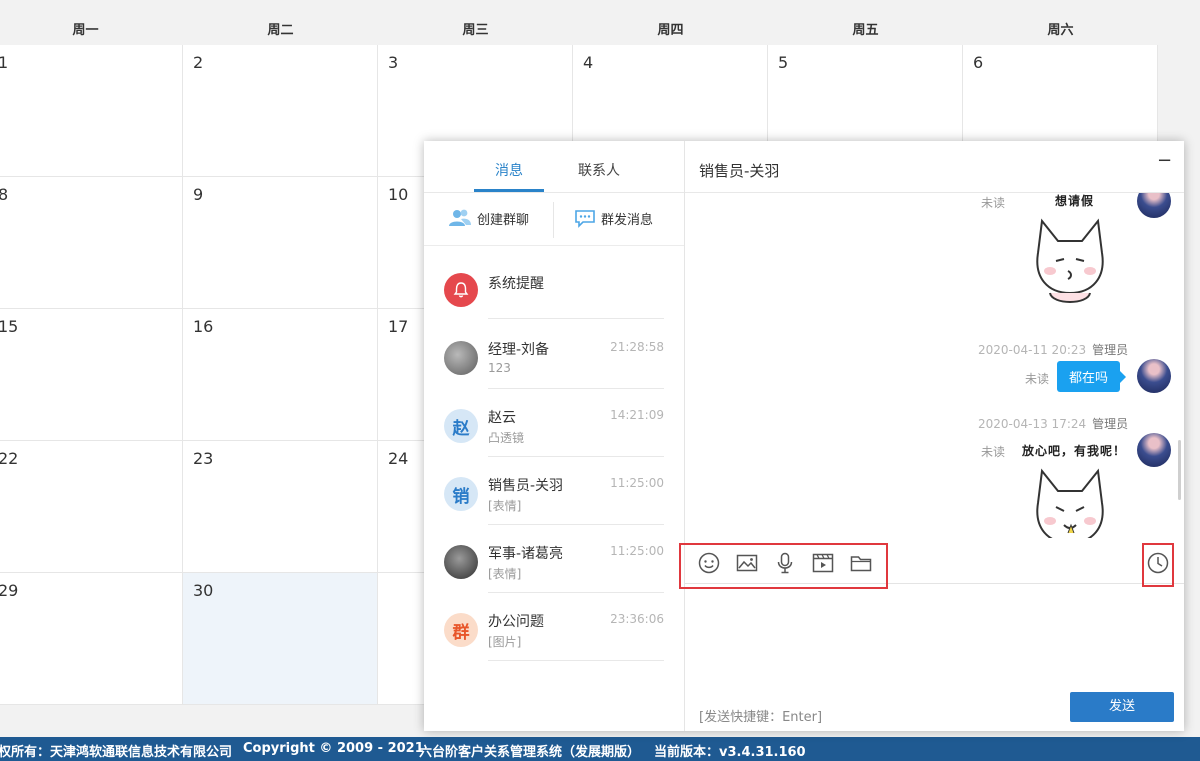 The height and width of the screenshot is (761, 1200). Describe the element at coordinates (280, 111) in the screenshot. I see `calendar-day-cell: 2` at that location.